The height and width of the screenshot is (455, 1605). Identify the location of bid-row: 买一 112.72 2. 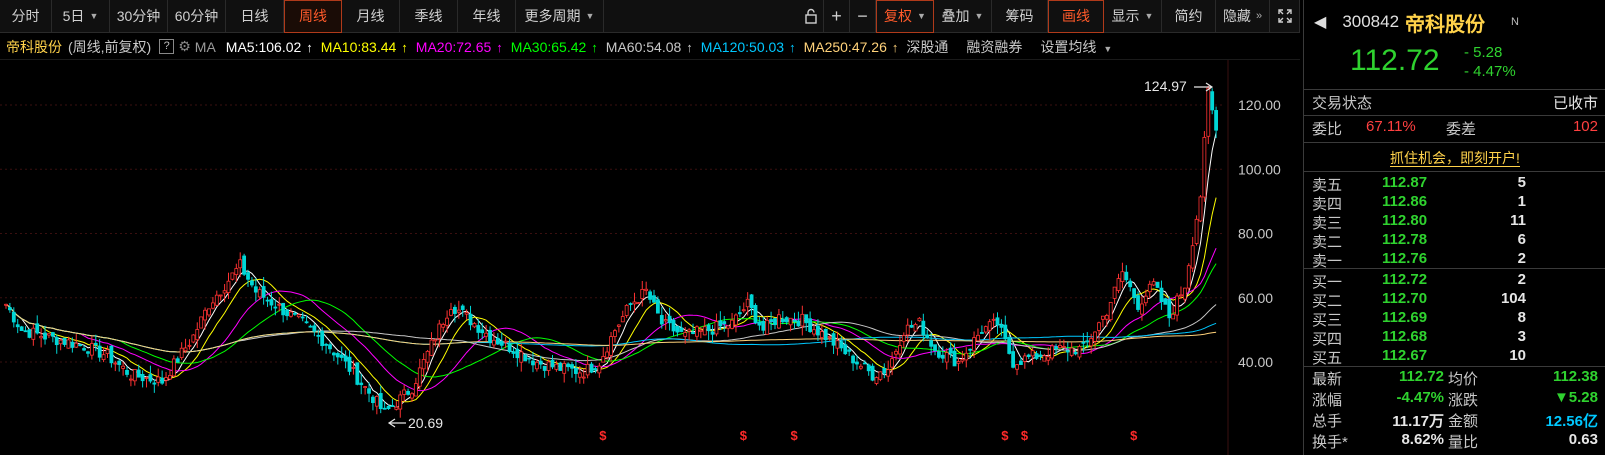
(1454, 281).